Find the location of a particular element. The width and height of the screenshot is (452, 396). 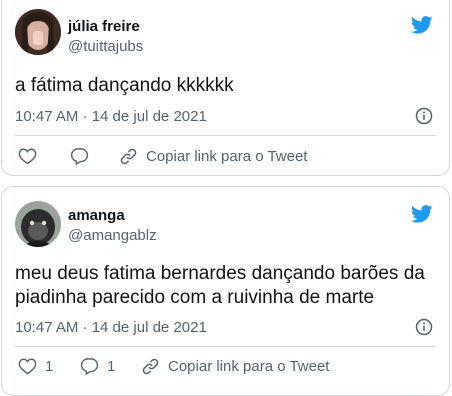

like-button: 1 is located at coordinates (35, 366).